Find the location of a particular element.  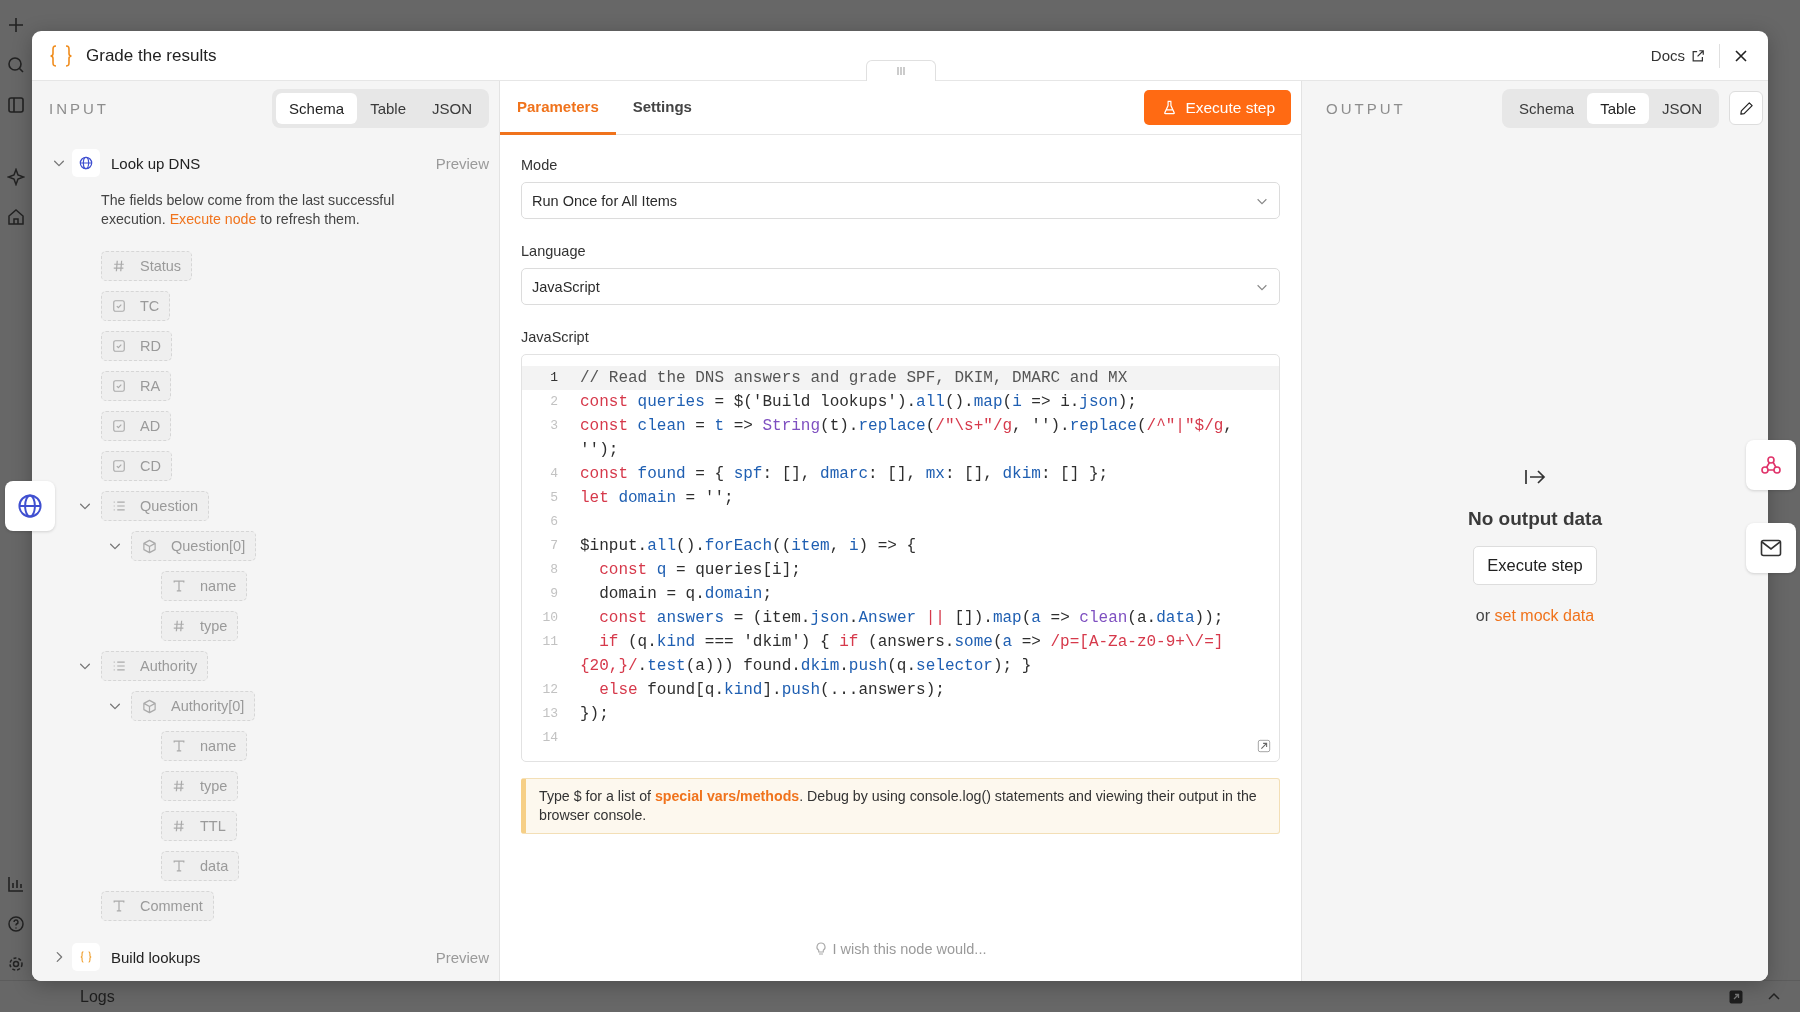

grip-icon is located at coordinates (901, 71).